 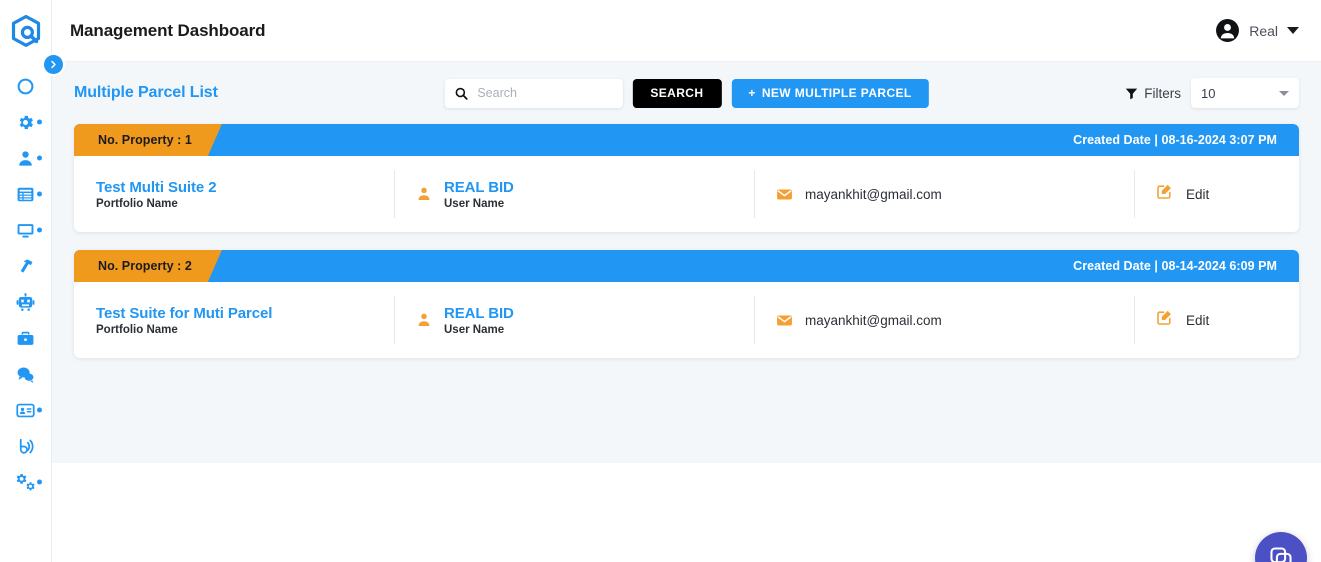 What do you see at coordinates (234, 194) in the screenshot?
I see `portfolio-cell: Test Multi Suite 2 Portfolio Name` at bounding box center [234, 194].